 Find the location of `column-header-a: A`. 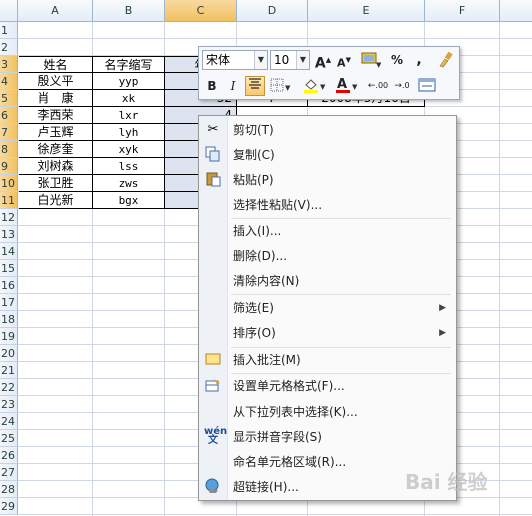

column-header-a: A is located at coordinates (55, 11).